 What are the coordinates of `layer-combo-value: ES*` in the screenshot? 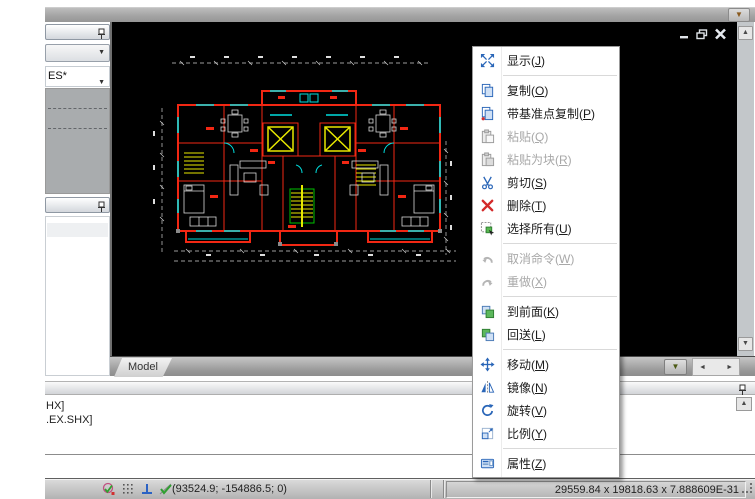 It's located at (57, 76).